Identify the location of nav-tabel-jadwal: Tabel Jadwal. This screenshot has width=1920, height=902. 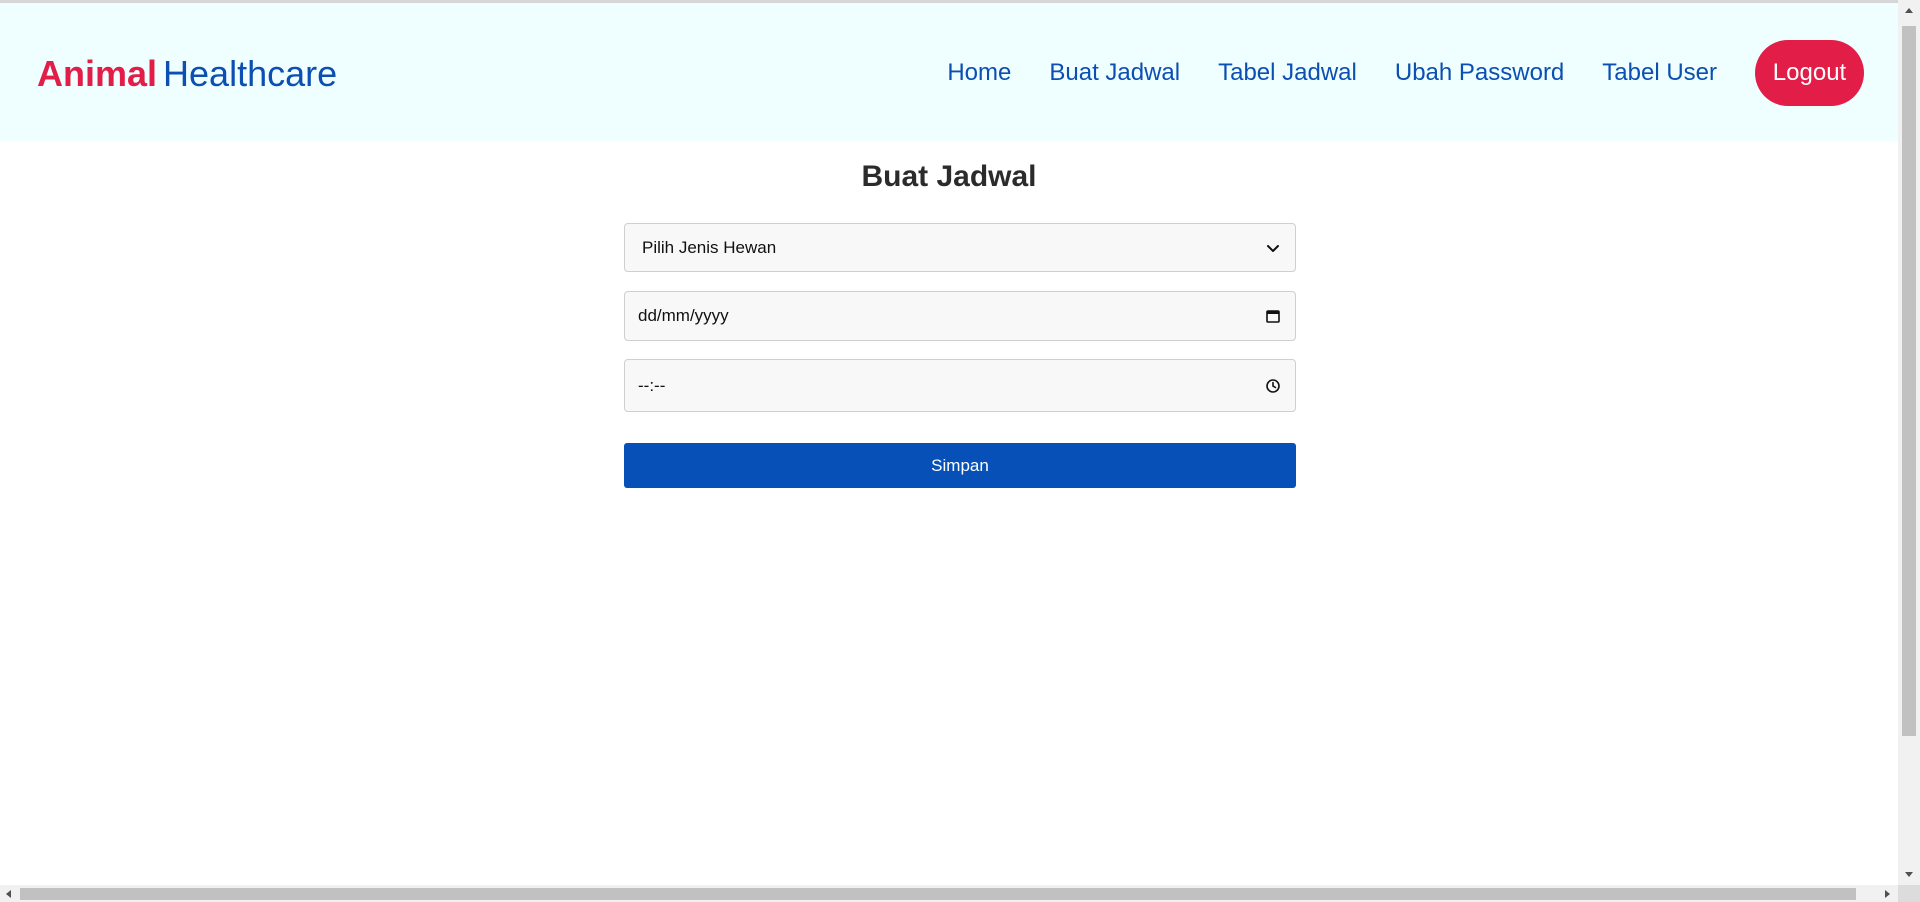
(1287, 73).